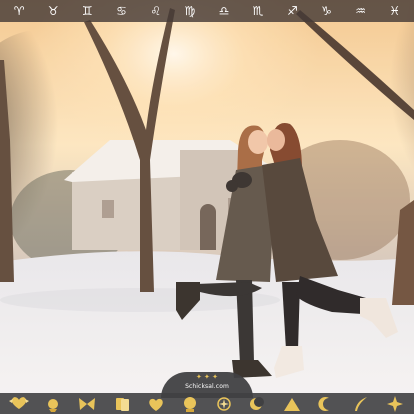 This screenshot has width=414, height=414. I want to click on crescent-moon-icon, so click(326, 404).